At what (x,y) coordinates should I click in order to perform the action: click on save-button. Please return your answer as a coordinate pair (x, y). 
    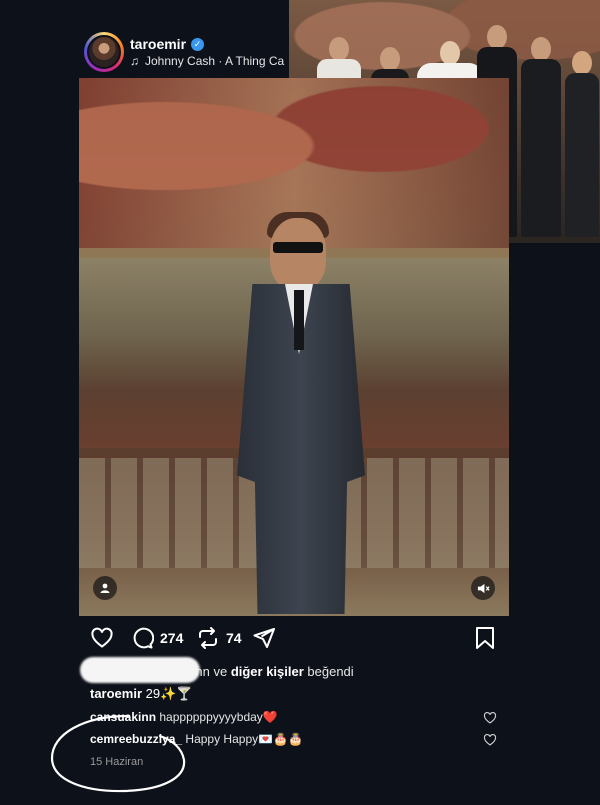
    Looking at the image, I should click on (485, 638).